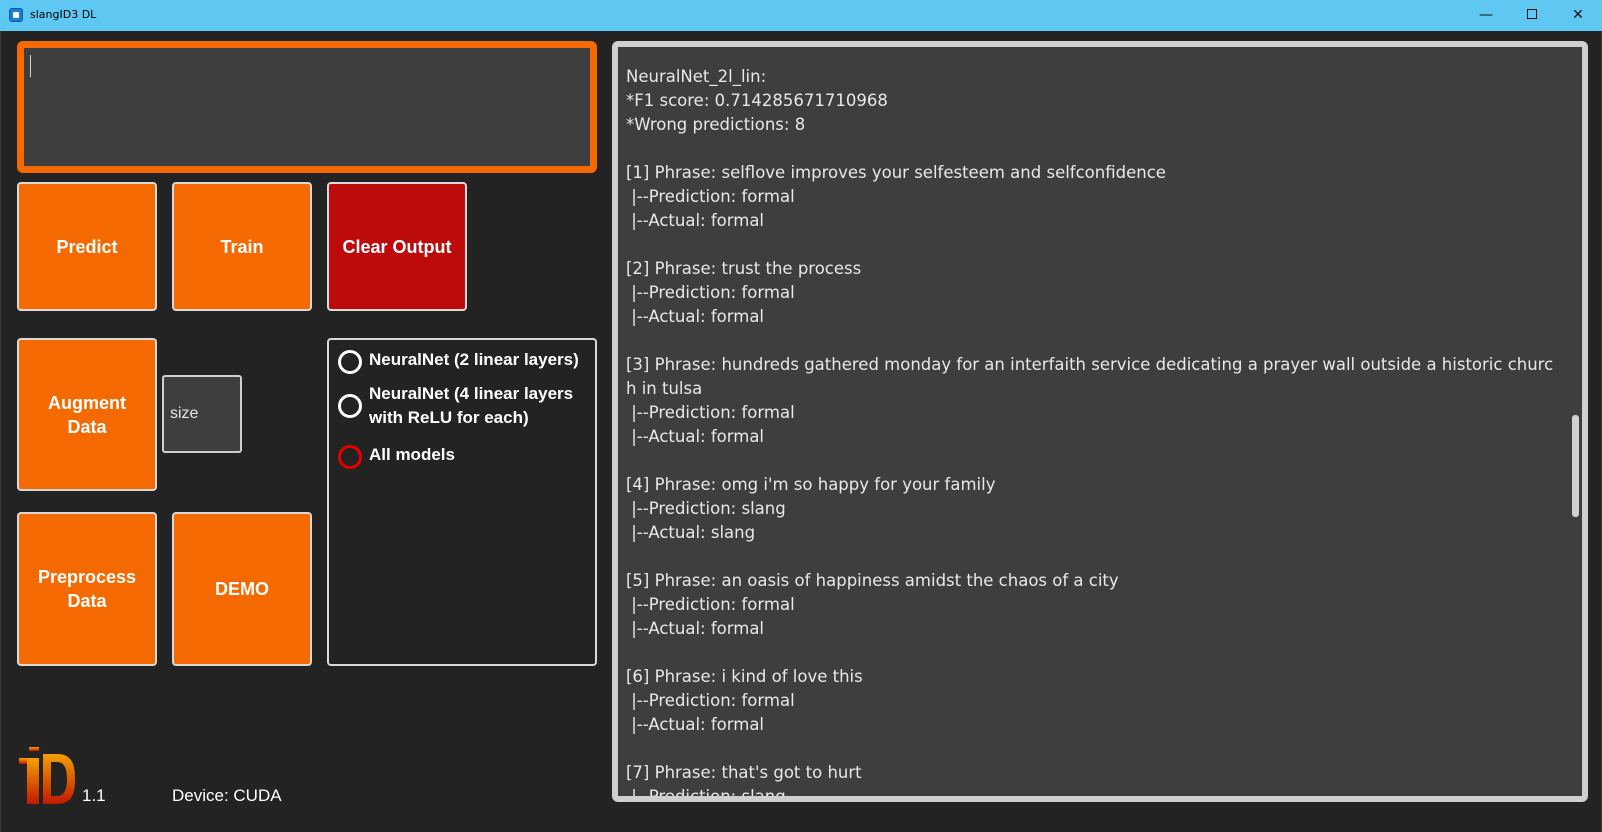 Image resolution: width=1602 pixels, height=832 pixels. What do you see at coordinates (350, 457) in the screenshot?
I see `radio-selected-icon` at bounding box center [350, 457].